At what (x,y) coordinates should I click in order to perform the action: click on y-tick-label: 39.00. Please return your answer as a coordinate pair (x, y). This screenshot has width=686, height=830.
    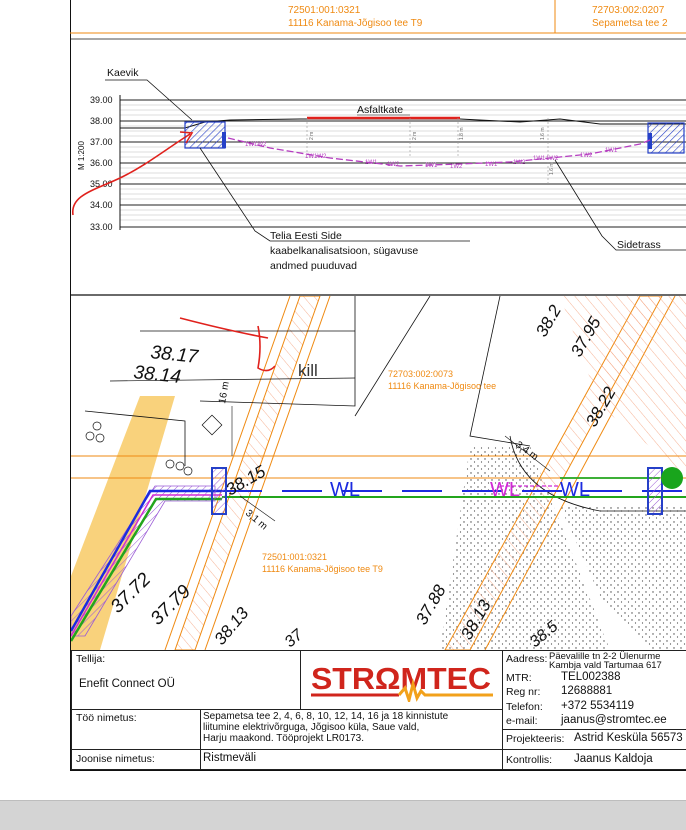
    Looking at the image, I should click on (101, 100).